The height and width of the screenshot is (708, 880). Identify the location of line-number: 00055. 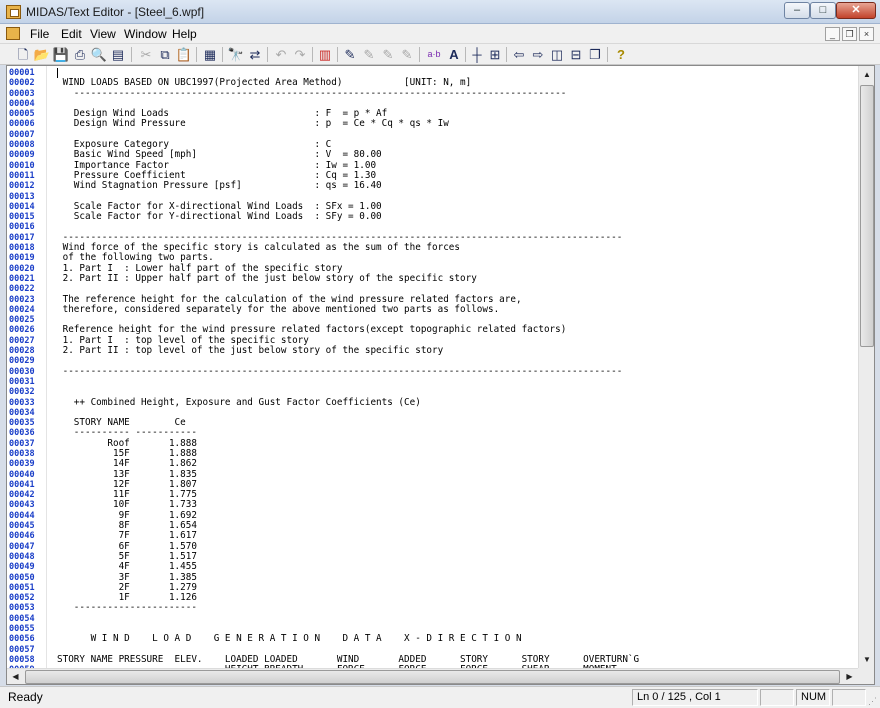
(22, 629).